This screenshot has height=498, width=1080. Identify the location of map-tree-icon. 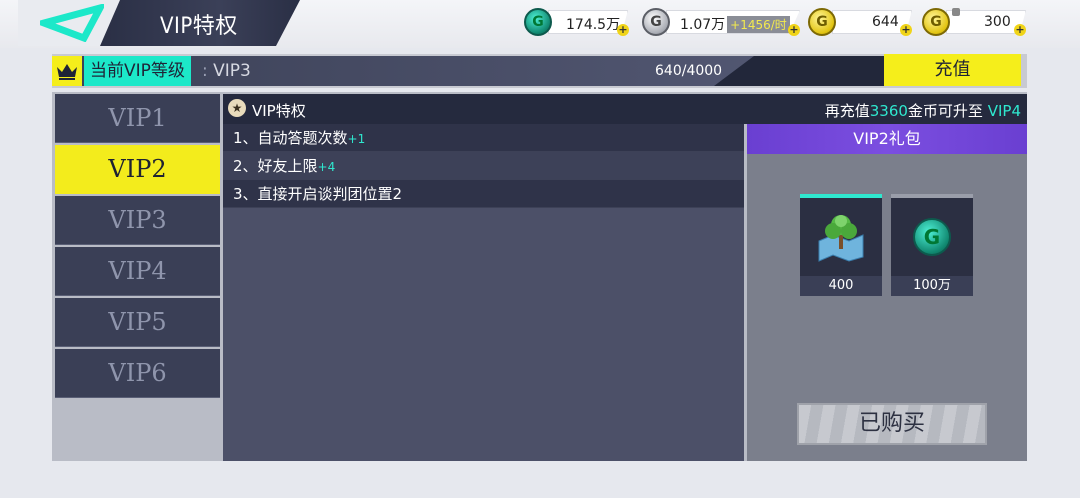
(841, 237).